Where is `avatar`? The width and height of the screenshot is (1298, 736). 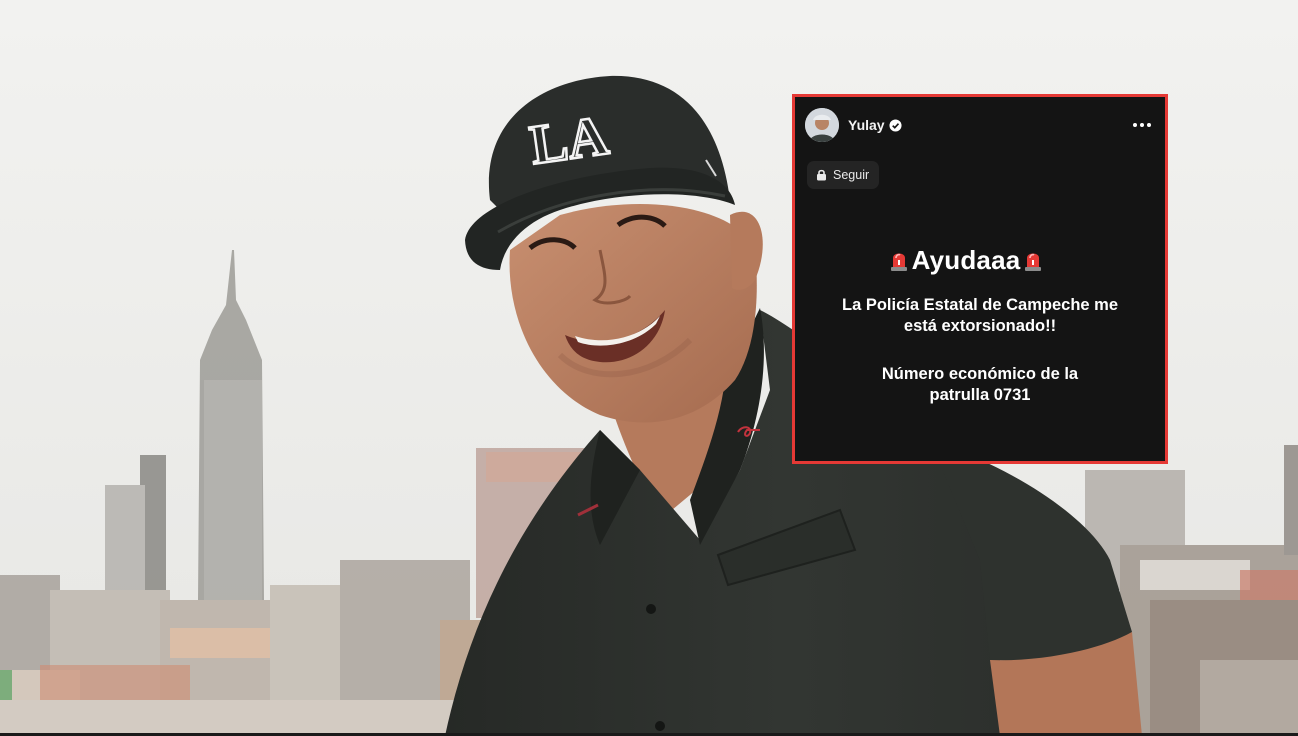 avatar is located at coordinates (822, 125).